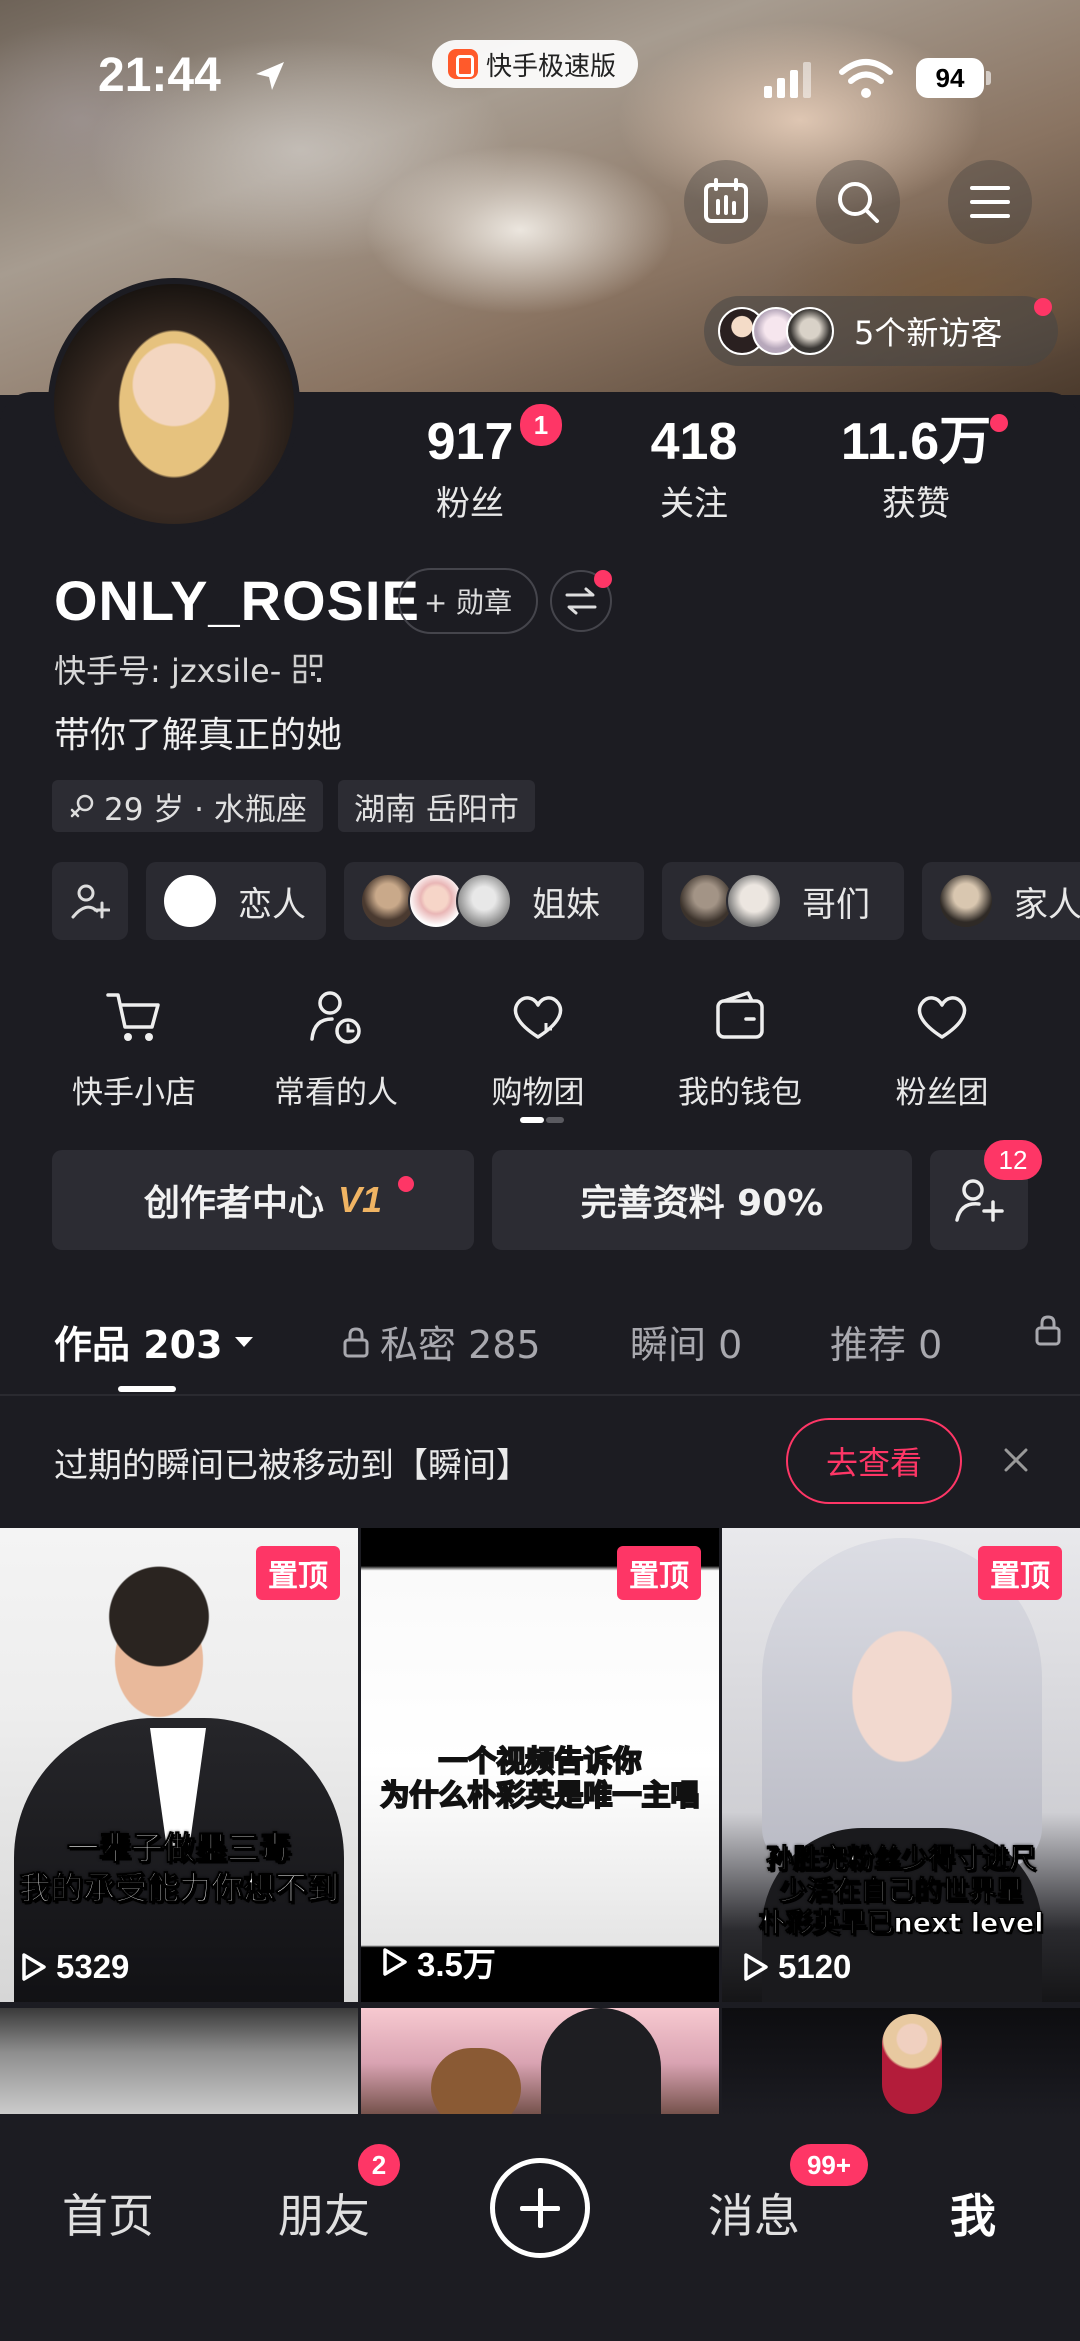 Image resolution: width=1080 pixels, height=2341 pixels. I want to click on search-button, so click(858, 202).